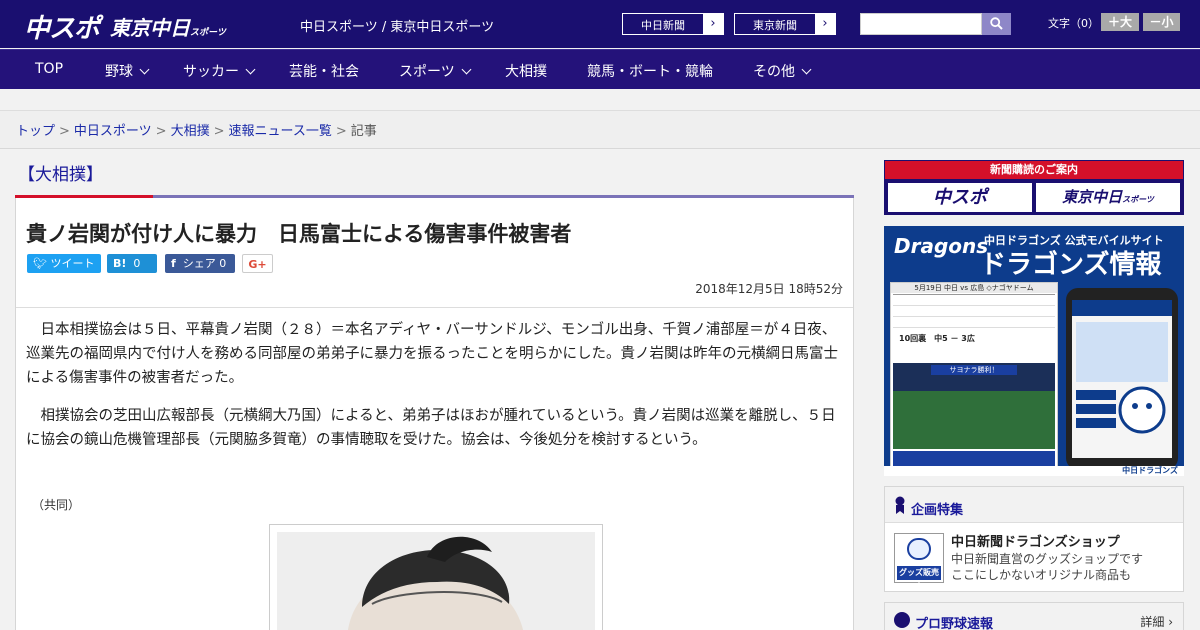 This screenshot has height=630, width=1200. What do you see at coordinates (600, 100) in the screenshot?
I see `header-spacer` at bounding box center [600, 100].